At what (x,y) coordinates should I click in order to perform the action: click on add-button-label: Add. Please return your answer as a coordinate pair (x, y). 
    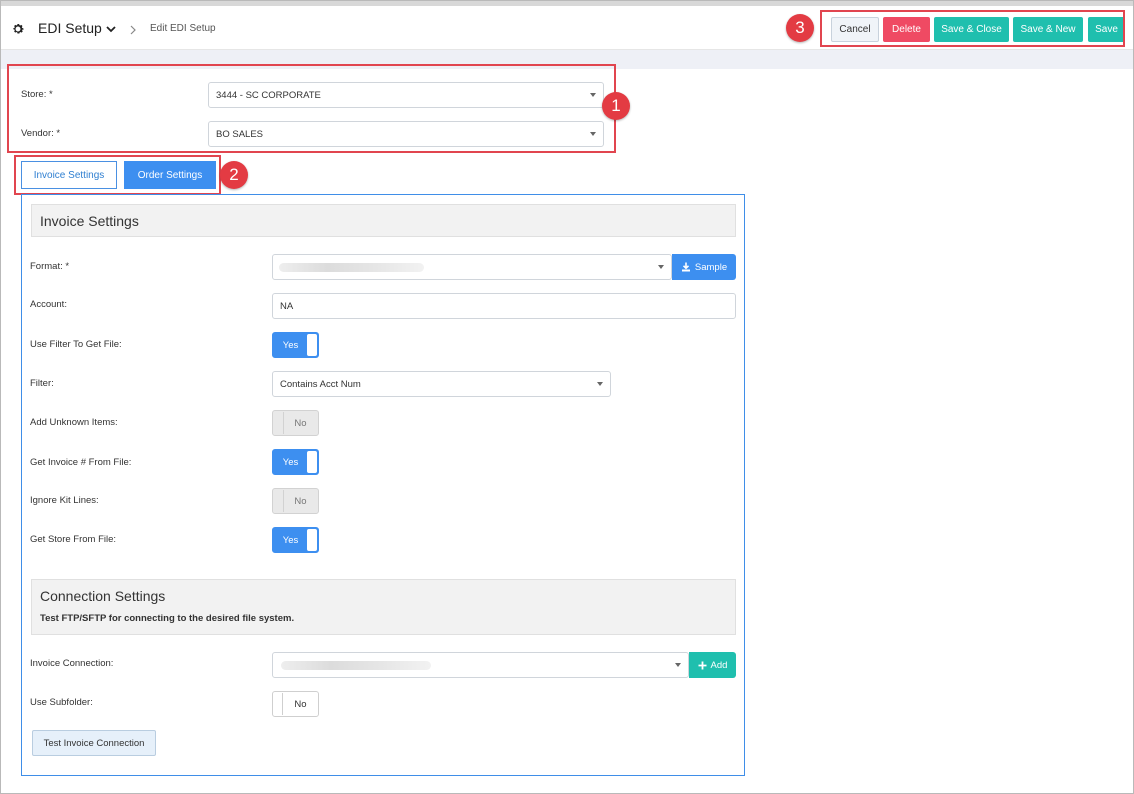
    Looking at the image, I should click on (719, 665).